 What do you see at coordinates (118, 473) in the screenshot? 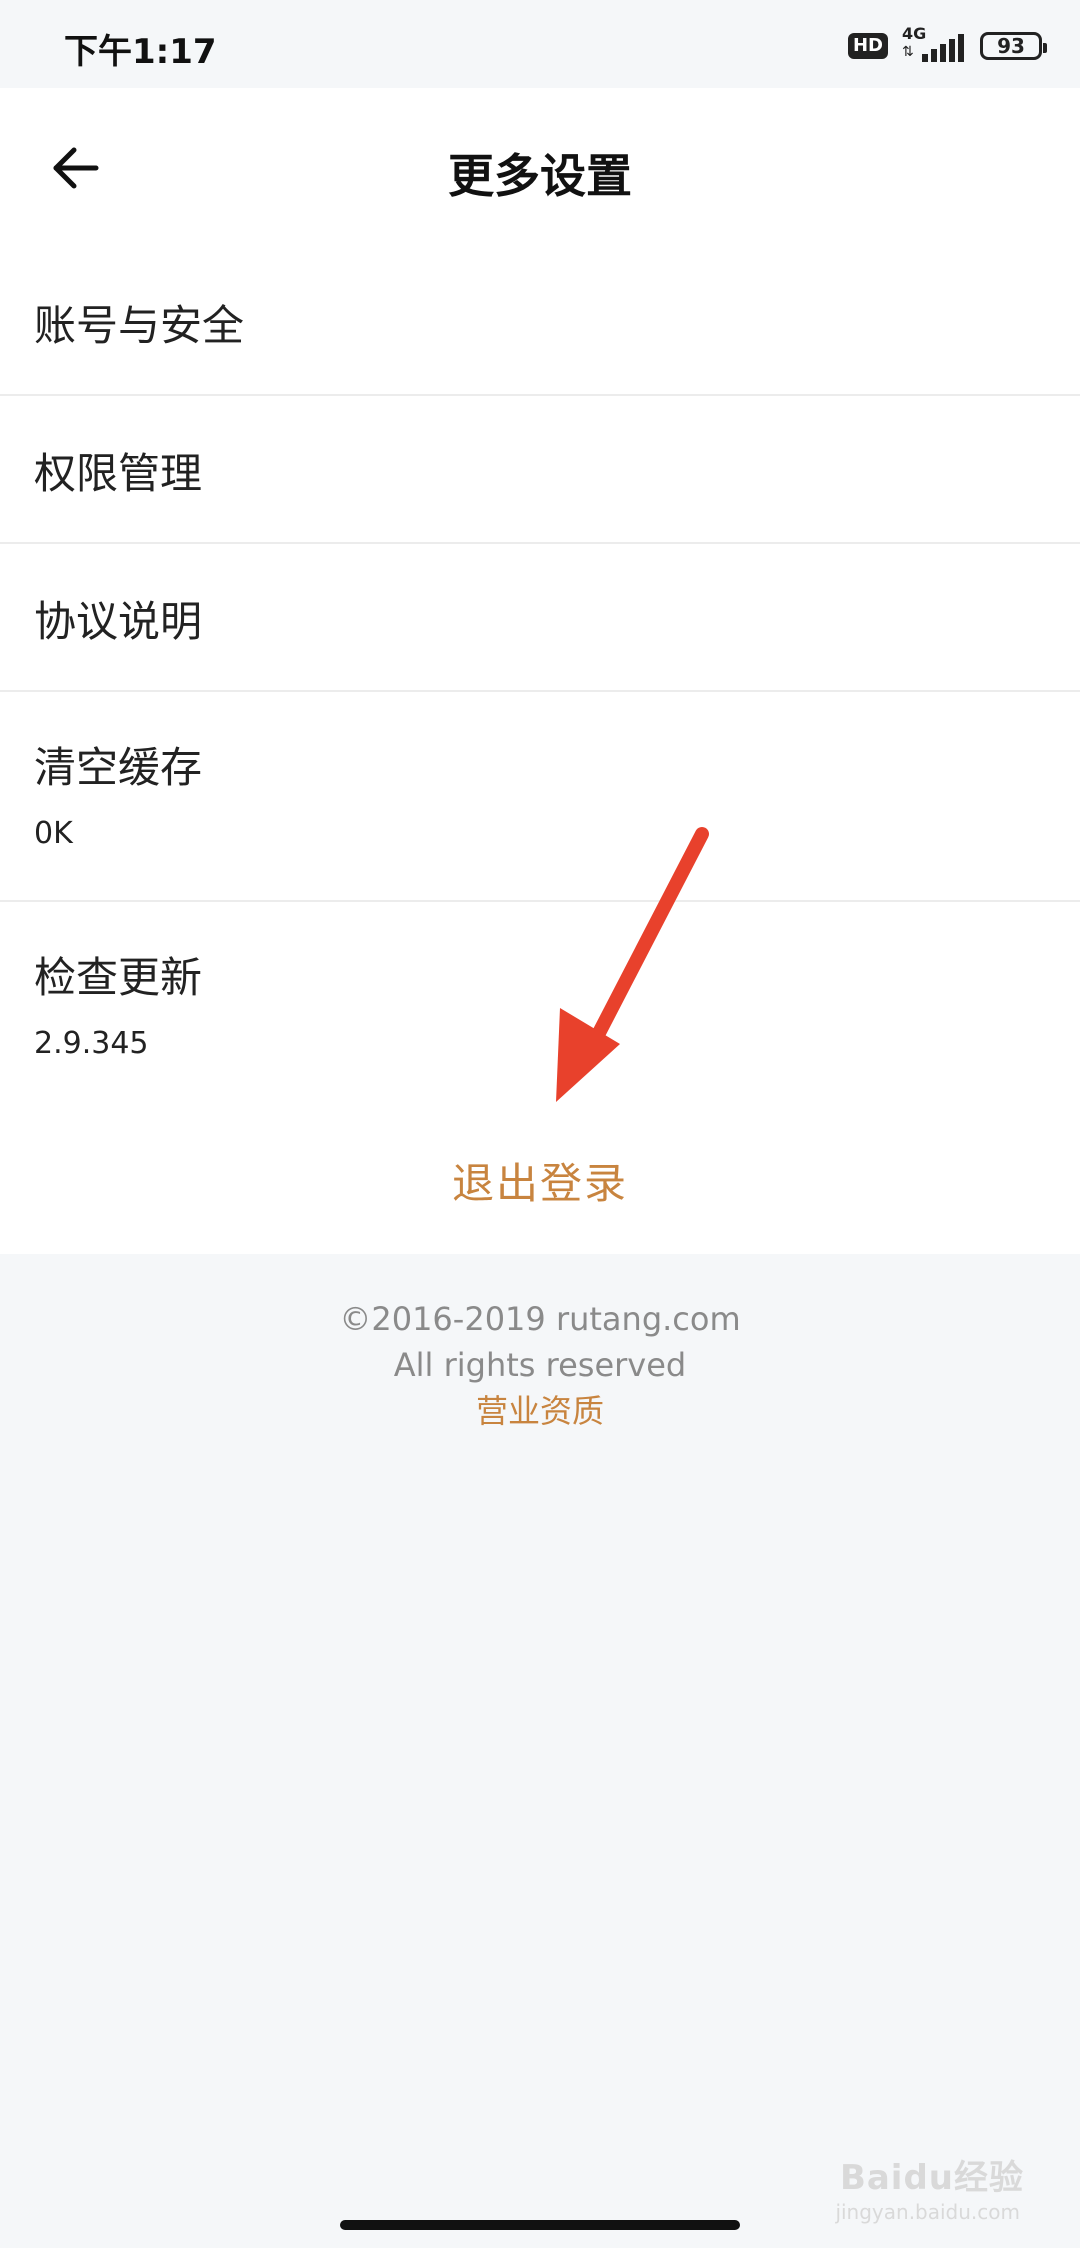
I see `item-label: 权限管理` at bounding box center [118, 473].